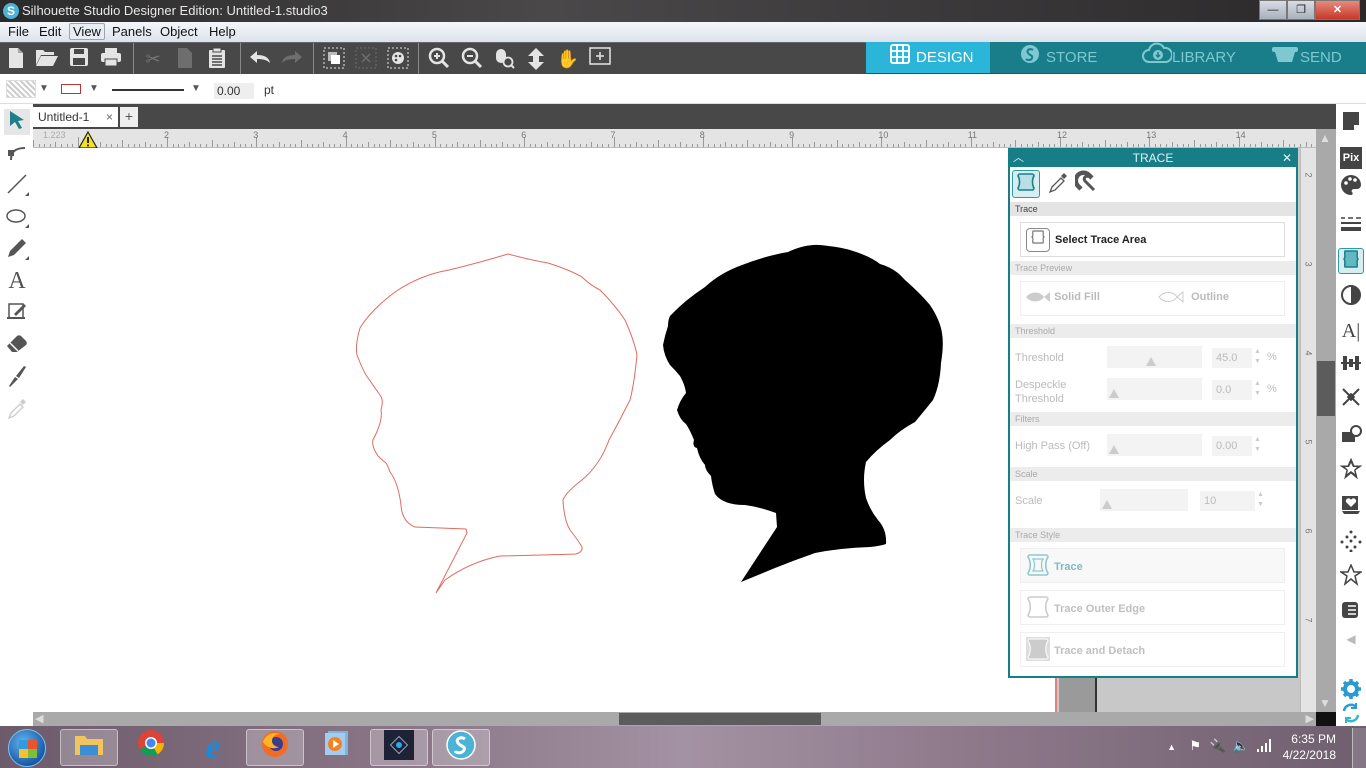 The width and height of the screenshot is (1366, 768). I want to click on select-tool-icon, so click(17, 122).